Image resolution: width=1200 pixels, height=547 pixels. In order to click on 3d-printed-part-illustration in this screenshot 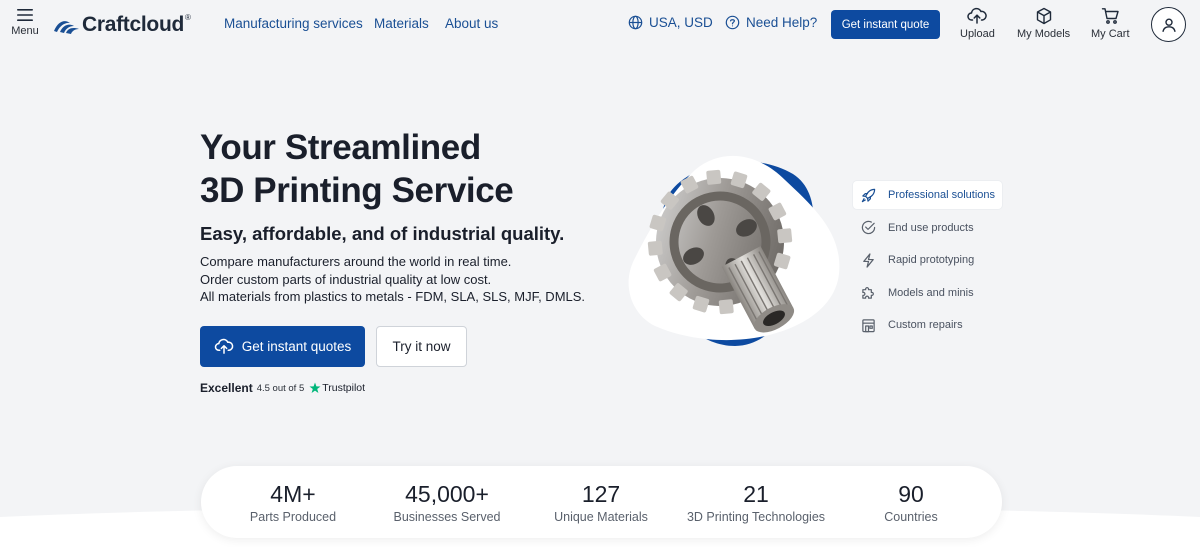, I will do `click(734, 250)`.